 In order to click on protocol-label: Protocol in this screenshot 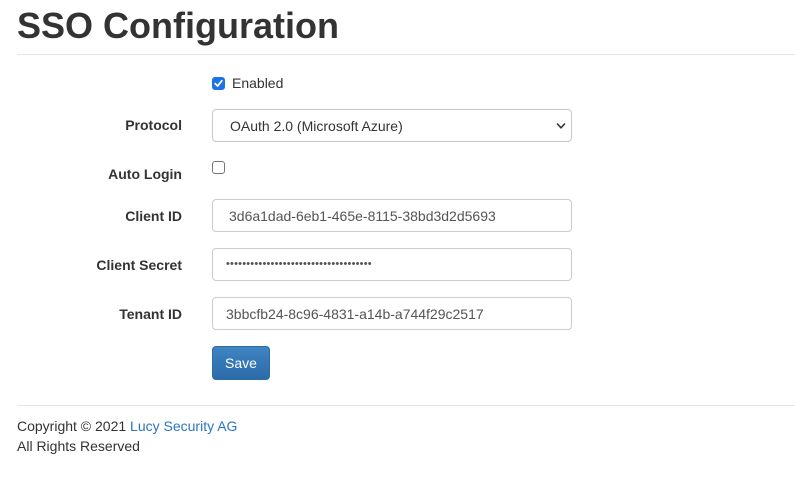, I will do `click(153, 125)`.